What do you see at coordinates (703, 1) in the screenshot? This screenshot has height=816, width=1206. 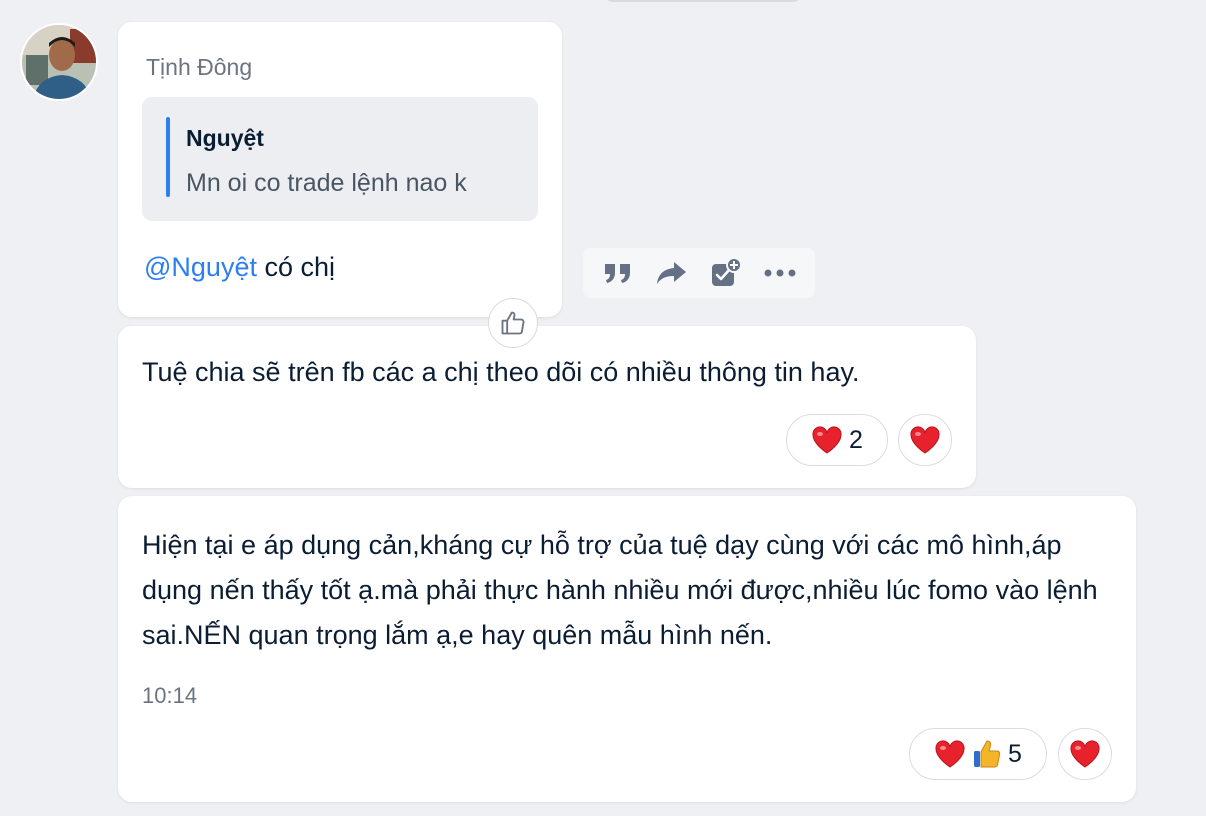 I see `scroll-indicator` at bounding box center [703, 1].